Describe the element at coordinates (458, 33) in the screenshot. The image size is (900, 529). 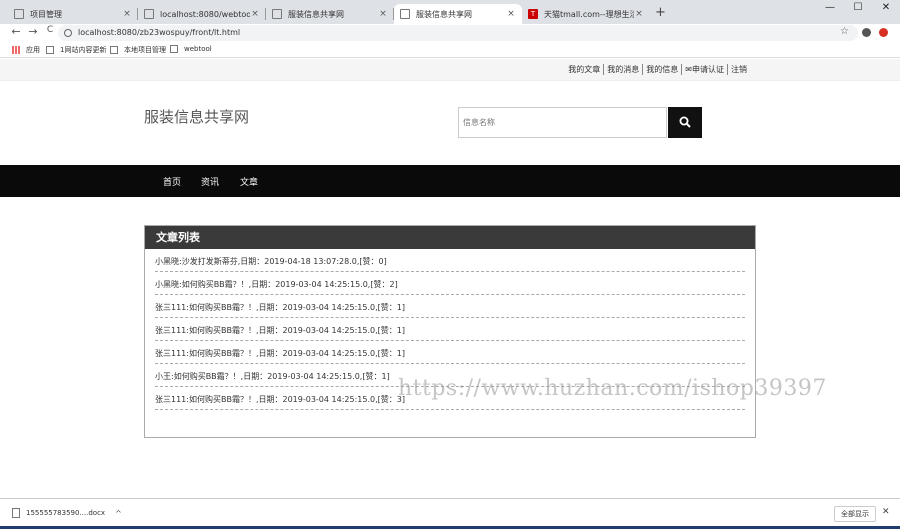
I see `url-field: localhost:8080/zb23wospuy/front/lt.html` at that location.